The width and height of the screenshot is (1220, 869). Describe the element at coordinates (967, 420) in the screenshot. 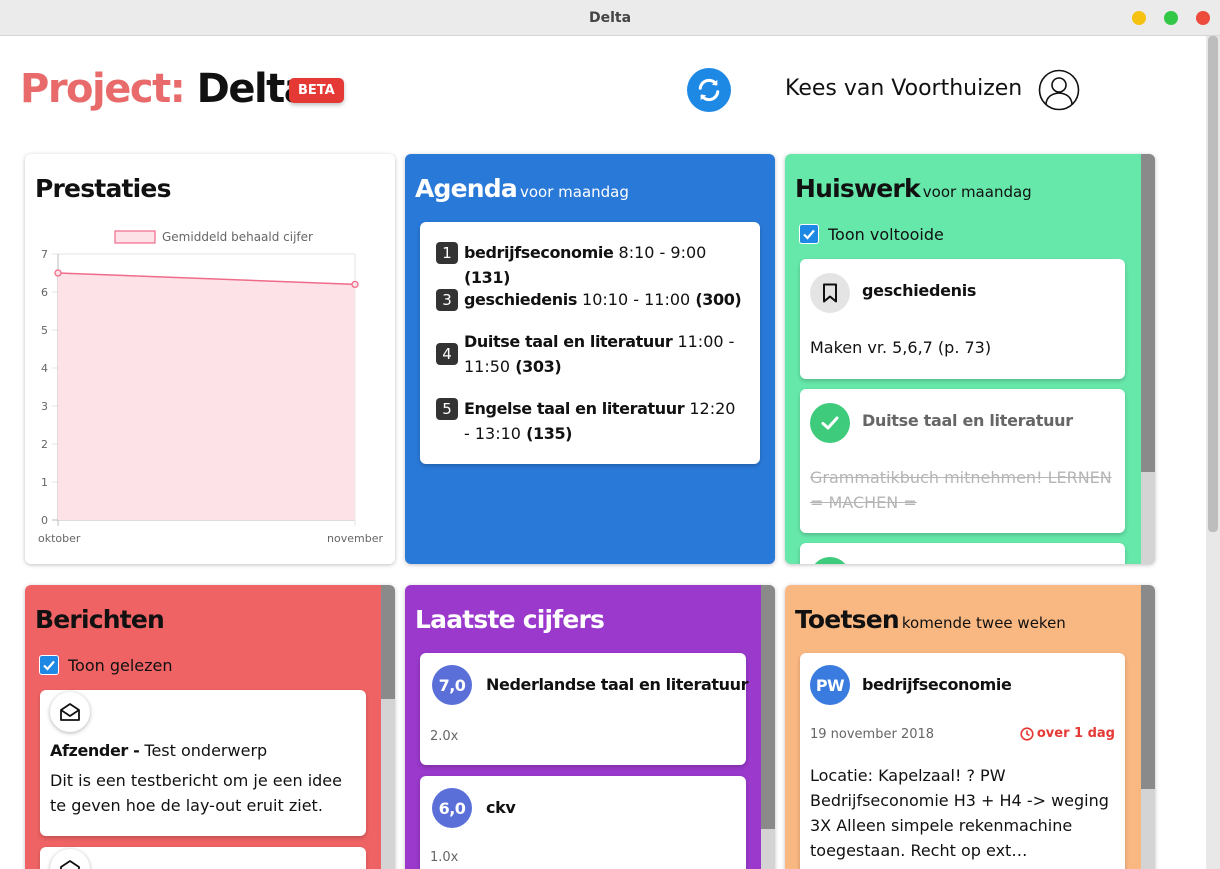

I see `homework-subject: Duitse taal en literatuur` at that location.